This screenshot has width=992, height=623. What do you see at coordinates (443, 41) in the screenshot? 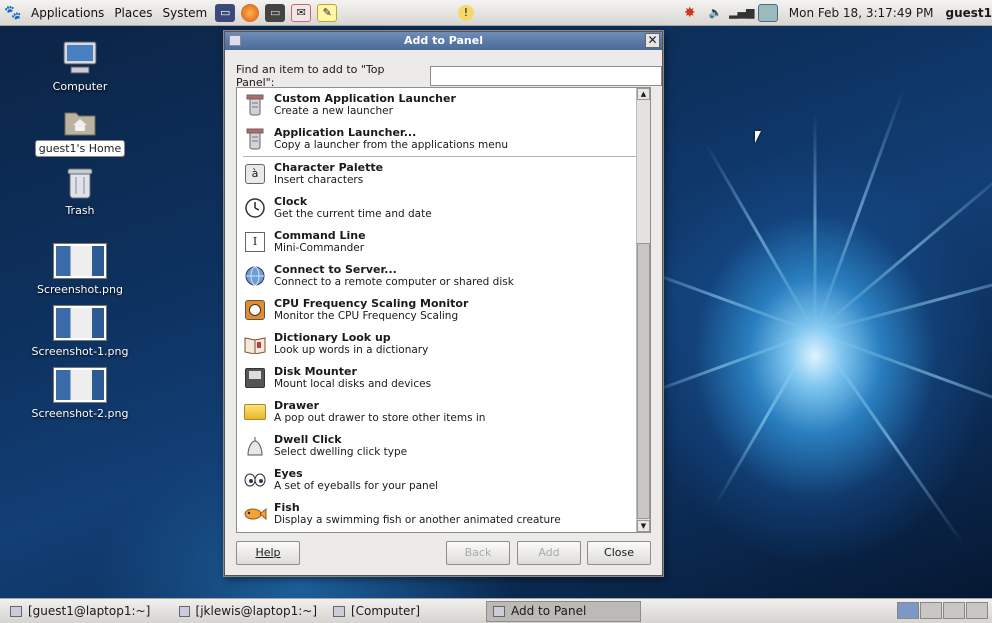
I see `dialog-titlebar: Add to Panel ✕` at bounding box center [443, 41].